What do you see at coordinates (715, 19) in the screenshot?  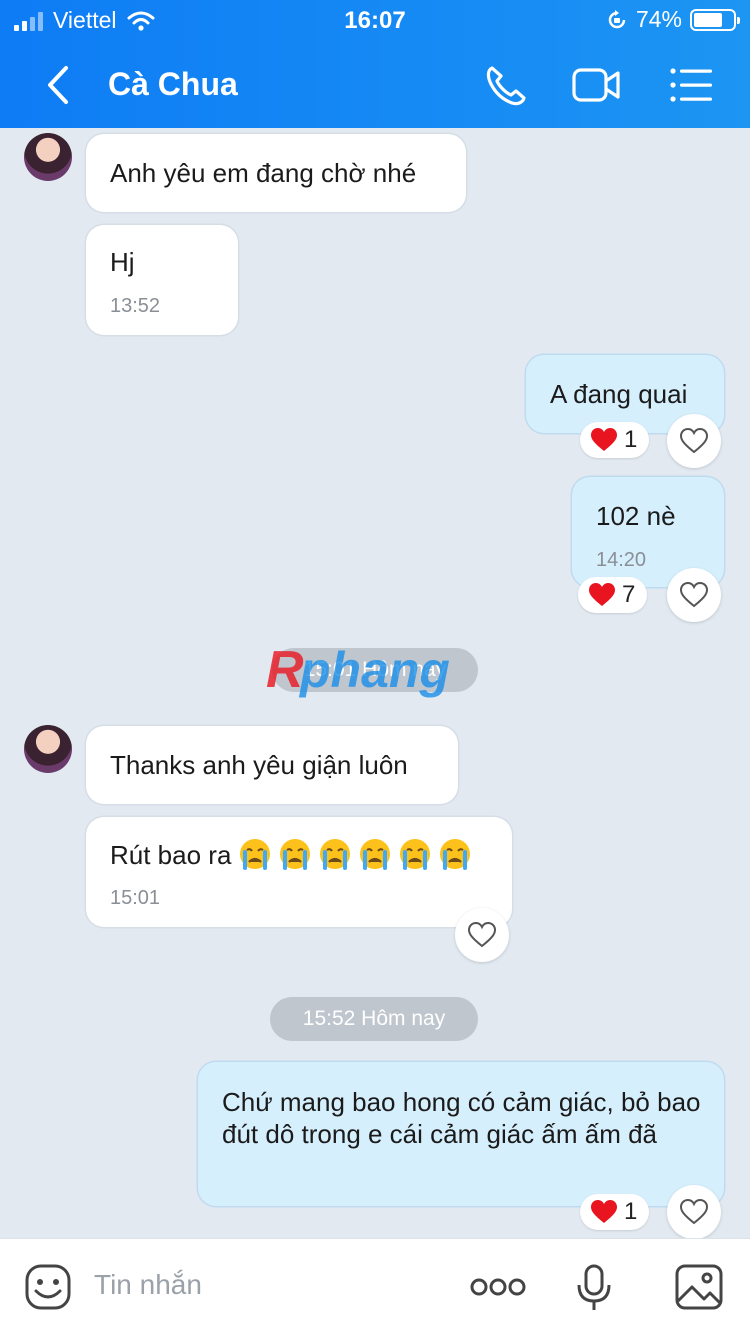 I see `battery-icon` at bounding box center [715, 19].